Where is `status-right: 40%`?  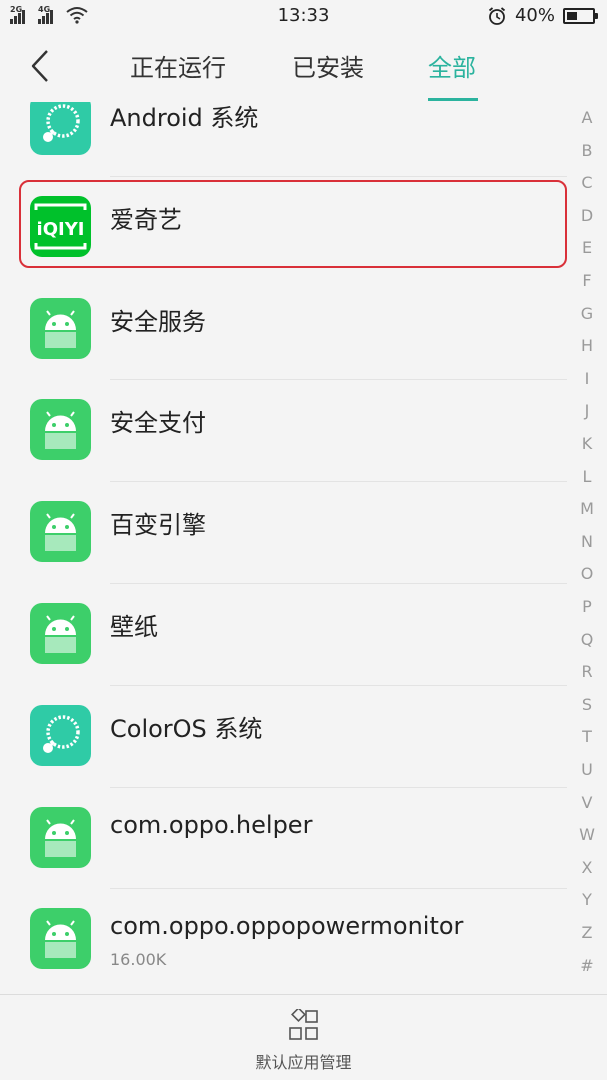
status-right: 40% is located at coordinates (542, 15).